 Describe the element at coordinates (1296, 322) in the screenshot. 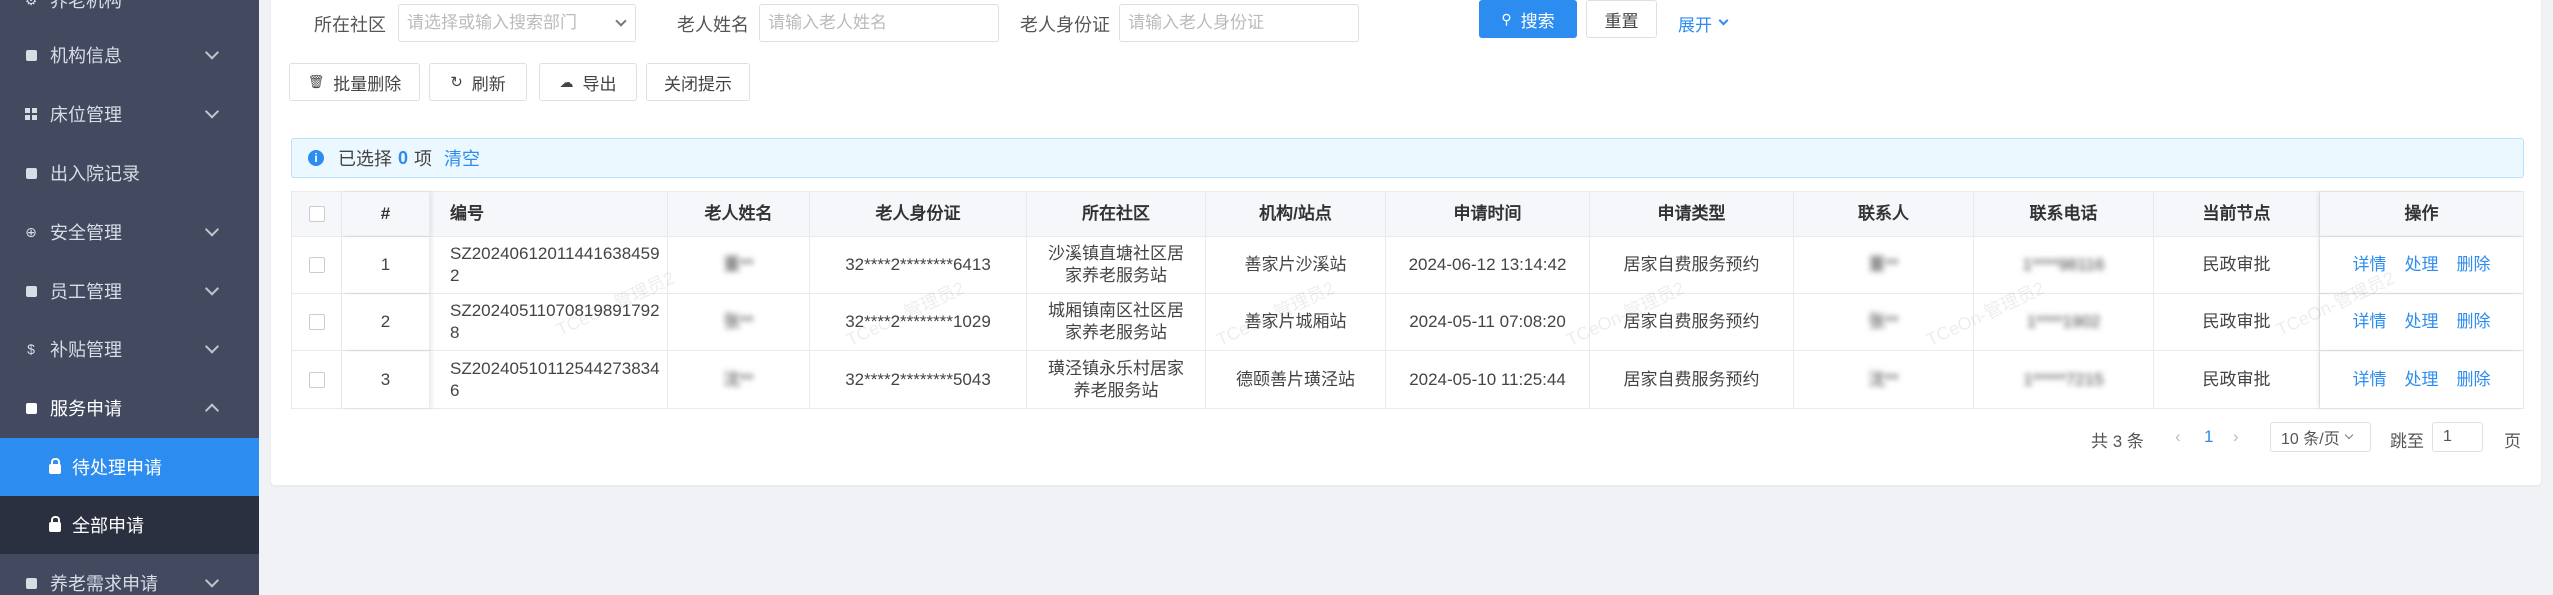

I see `cell-station: 善家片城厢站` at that location.